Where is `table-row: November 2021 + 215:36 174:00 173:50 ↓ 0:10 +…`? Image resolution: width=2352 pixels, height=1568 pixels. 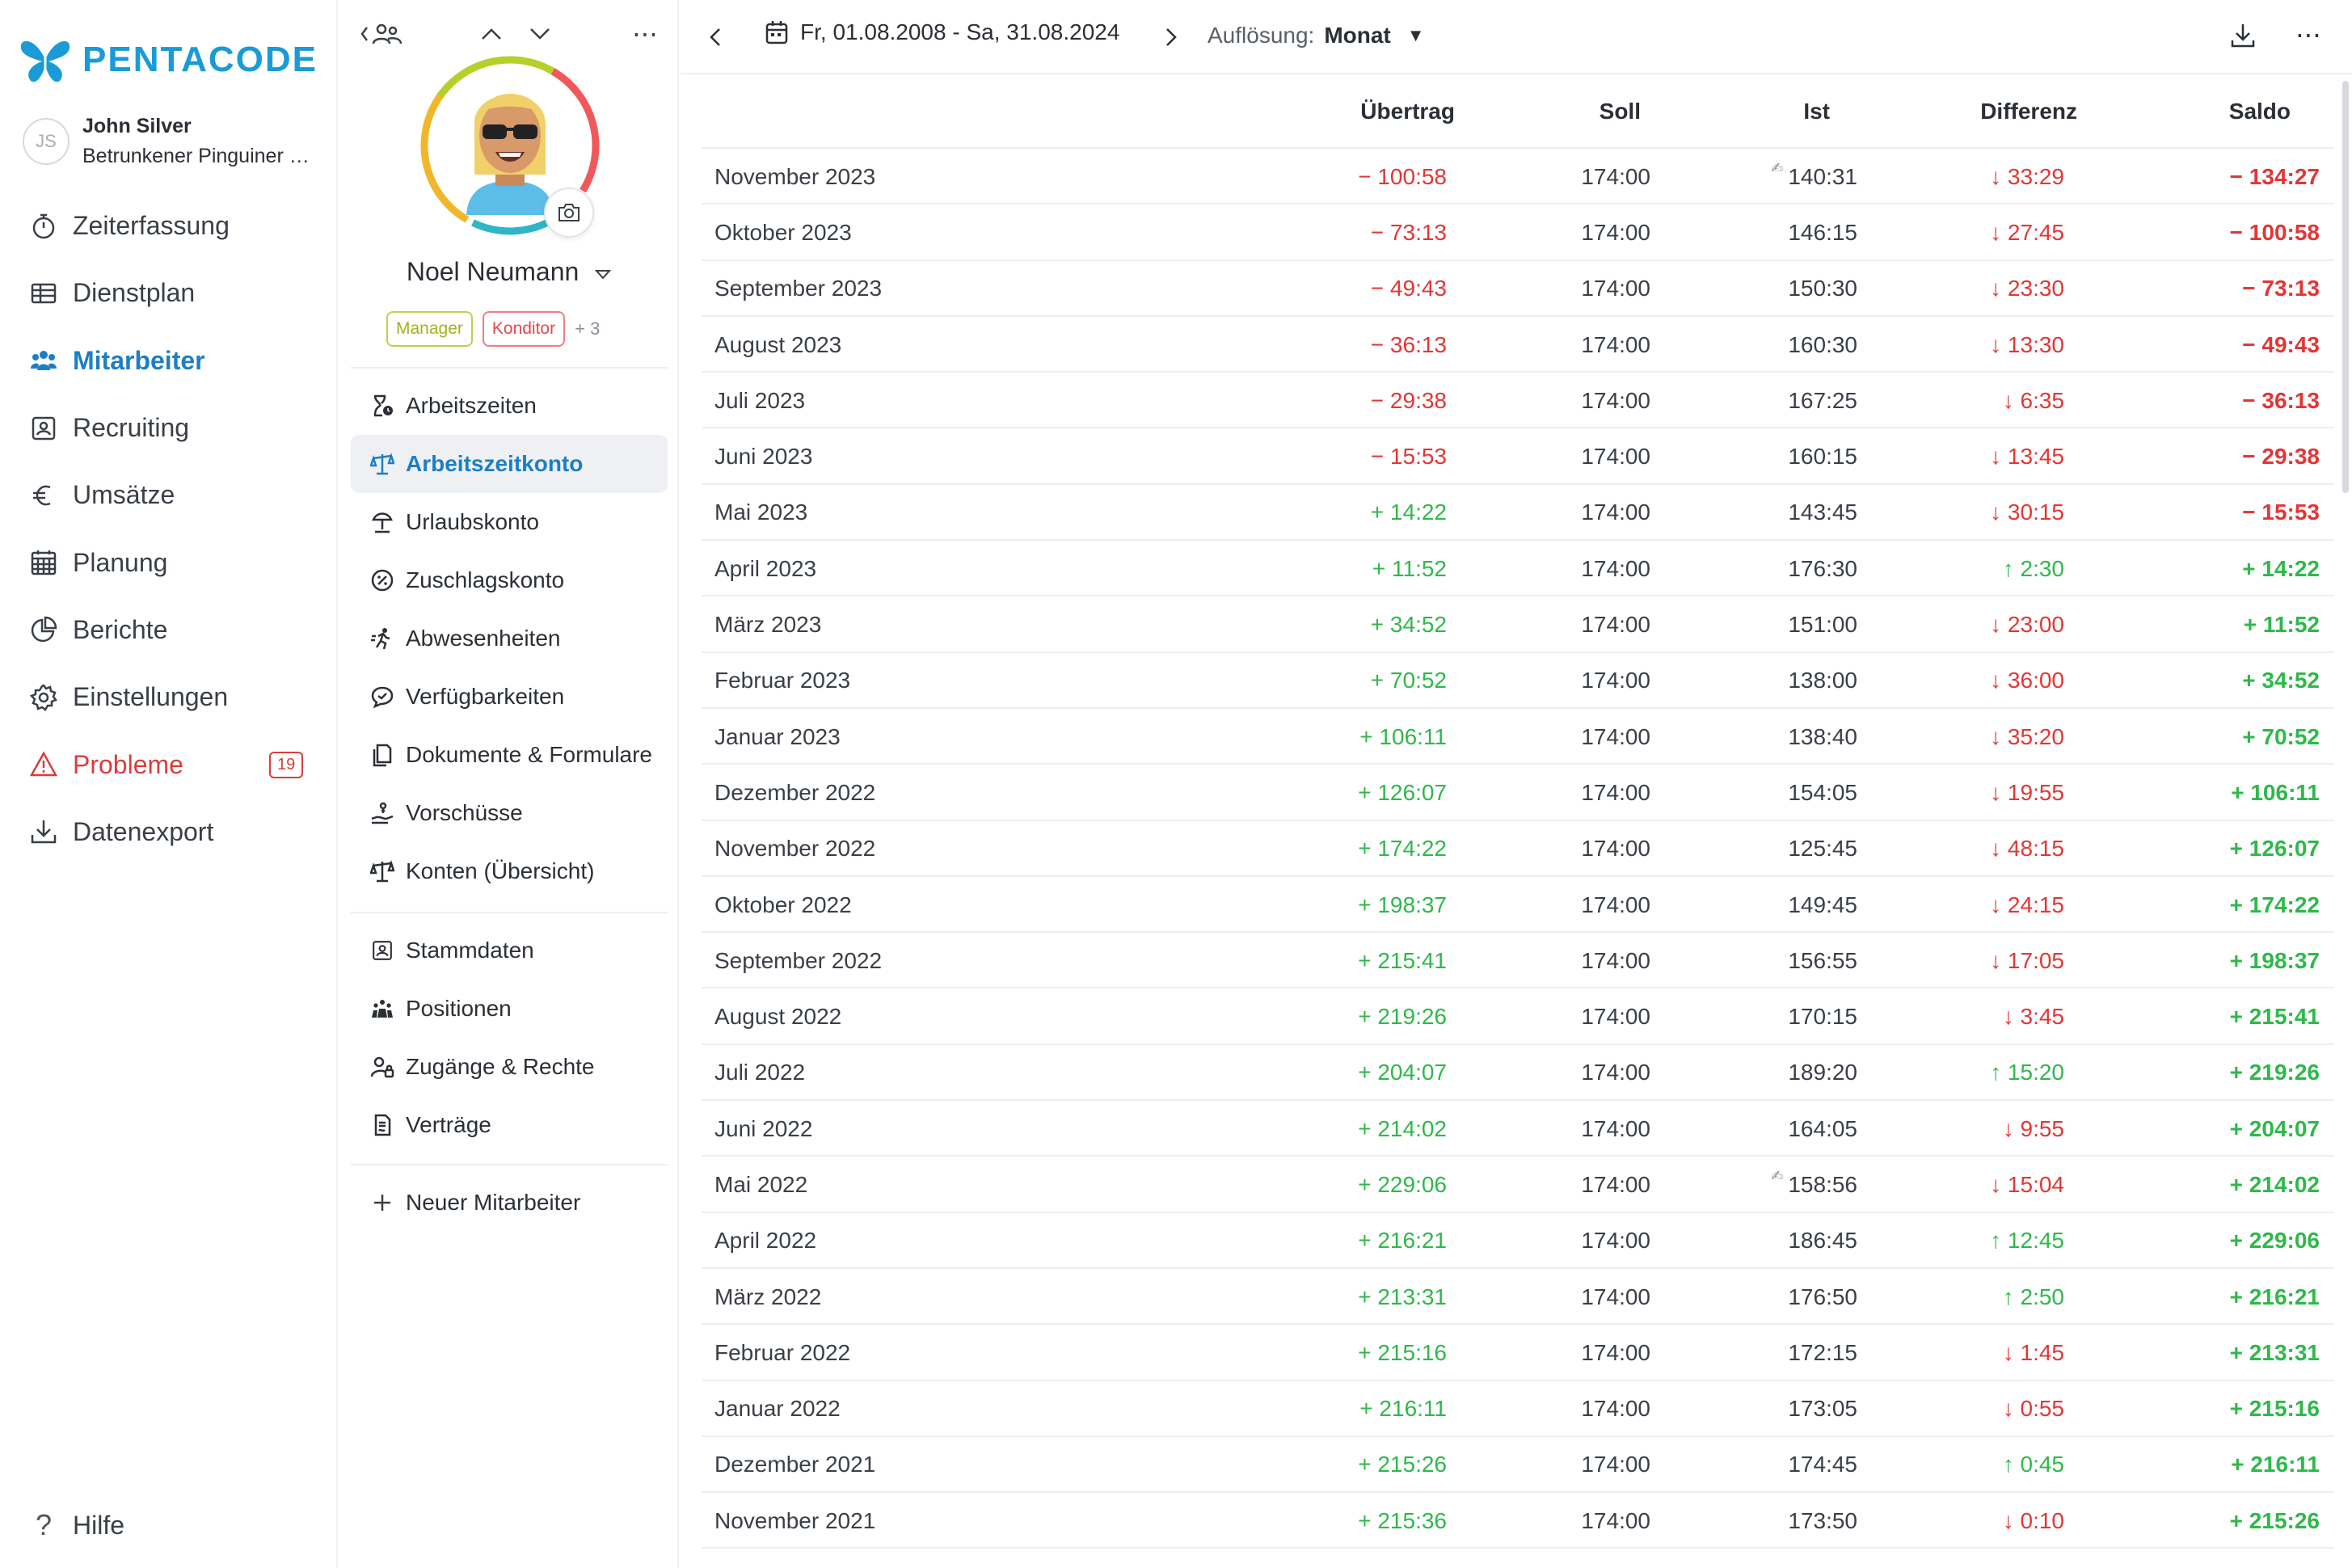
table-row: November 2021 + 215:36 174:00 173:50 ↓ 0:10 +… is located at coordinates (1518, 1521).